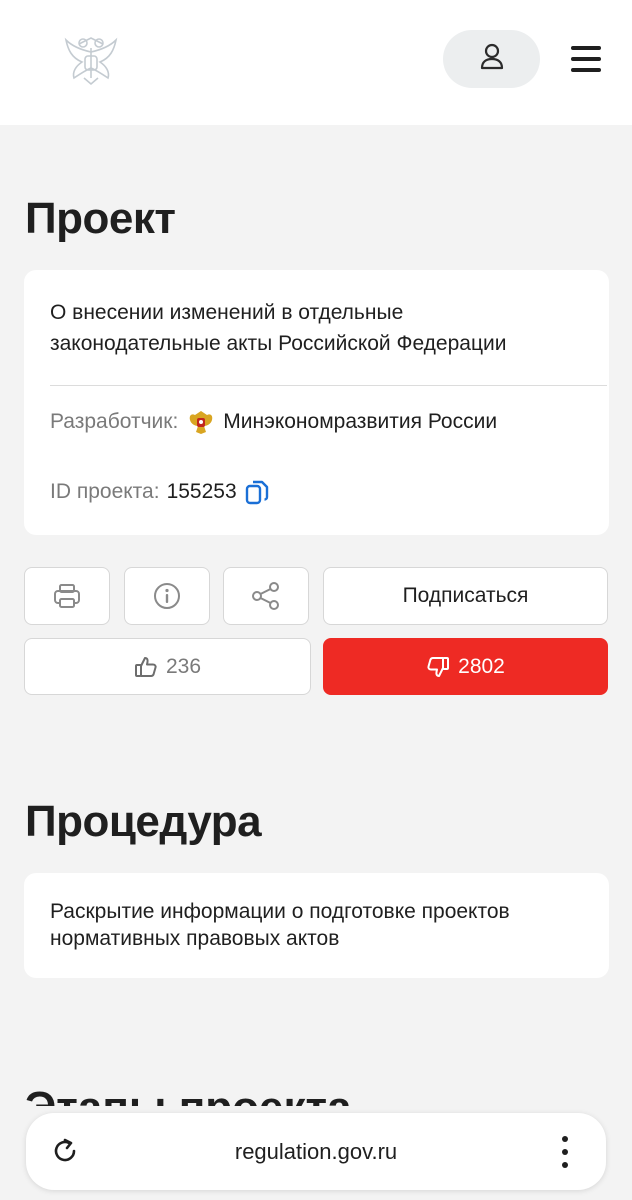  Describe the element at coordinates (565, 1152) in the screenshot. I see `more-vertical-icon` at that location.